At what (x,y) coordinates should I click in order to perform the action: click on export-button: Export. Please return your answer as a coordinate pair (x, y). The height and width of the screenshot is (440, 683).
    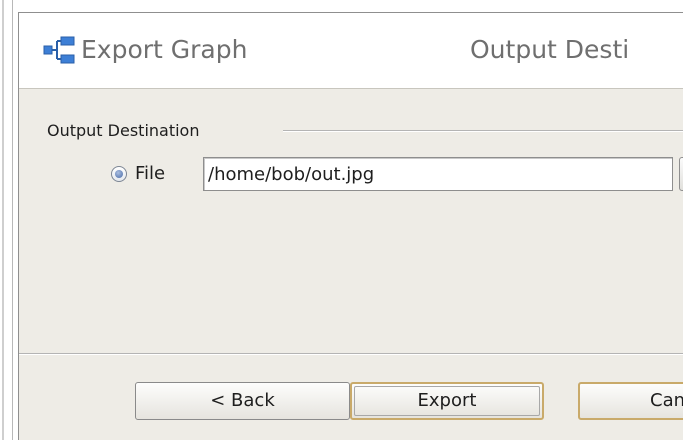
    Looking at the image, I should click on (447, 401).